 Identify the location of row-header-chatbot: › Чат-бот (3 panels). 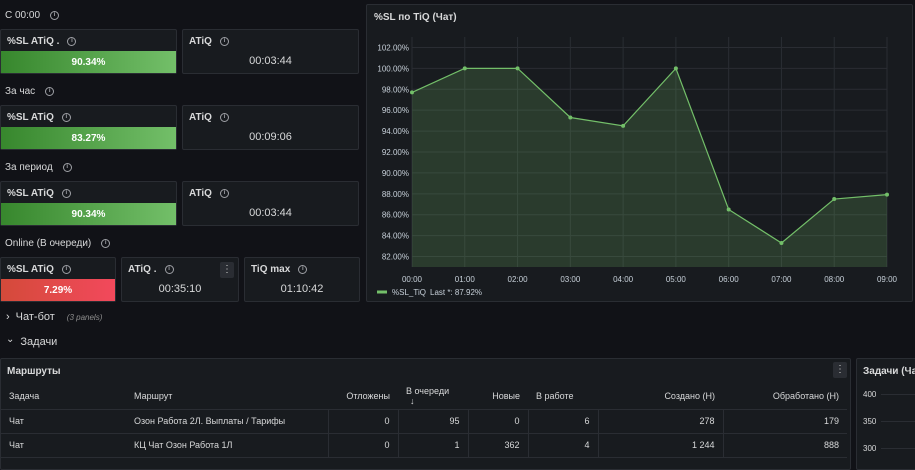
(54, 317).